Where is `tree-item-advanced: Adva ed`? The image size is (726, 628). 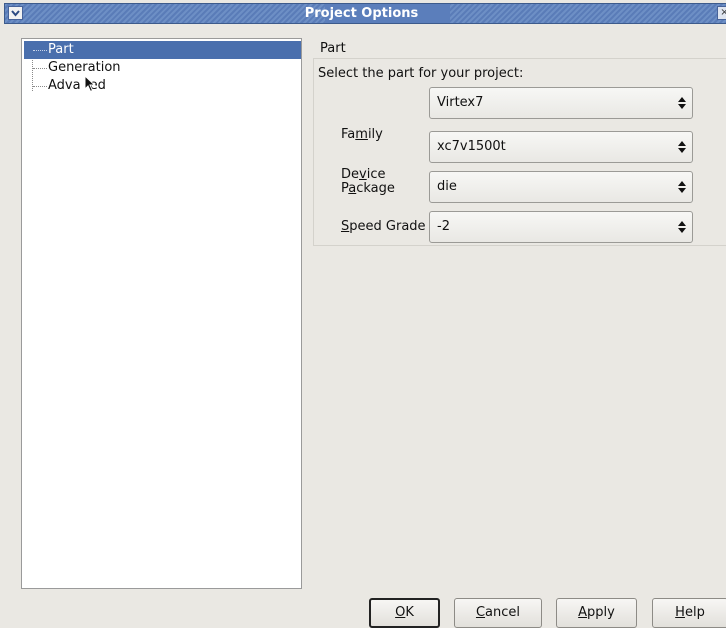
tree-item-advanced: Adva ed is located at coordinates (162, 86).